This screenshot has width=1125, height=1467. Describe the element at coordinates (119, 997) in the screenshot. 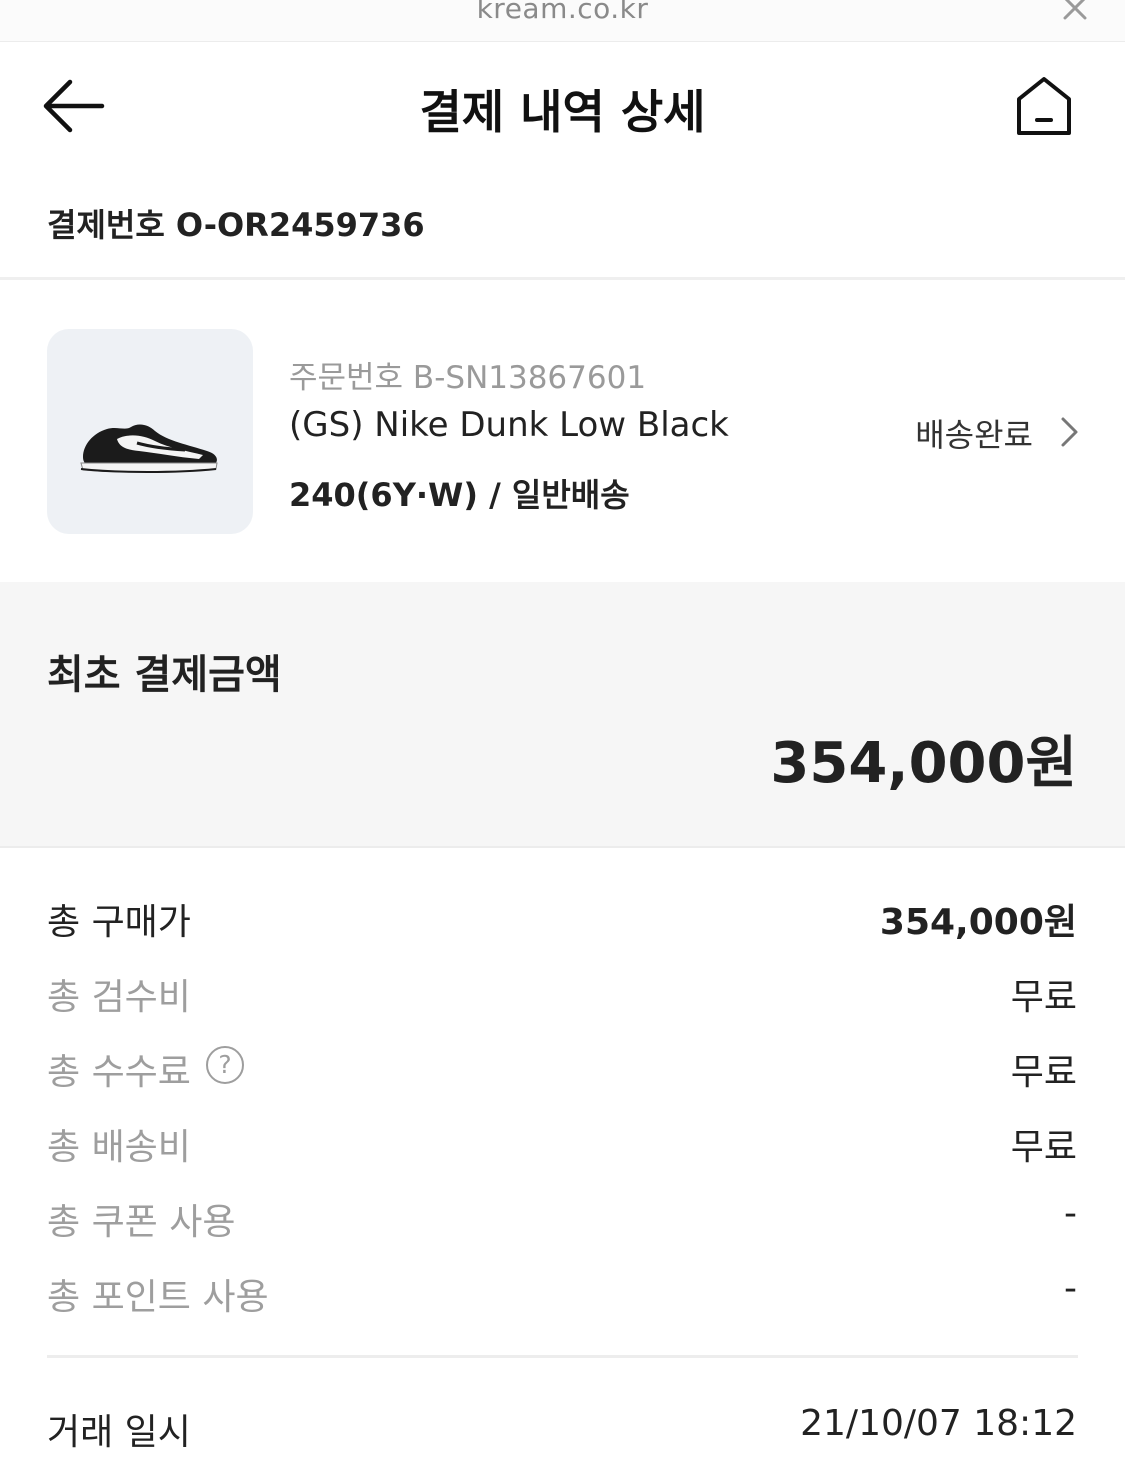

I see `row-label-inspection-fee: 총 검수비` at that location.